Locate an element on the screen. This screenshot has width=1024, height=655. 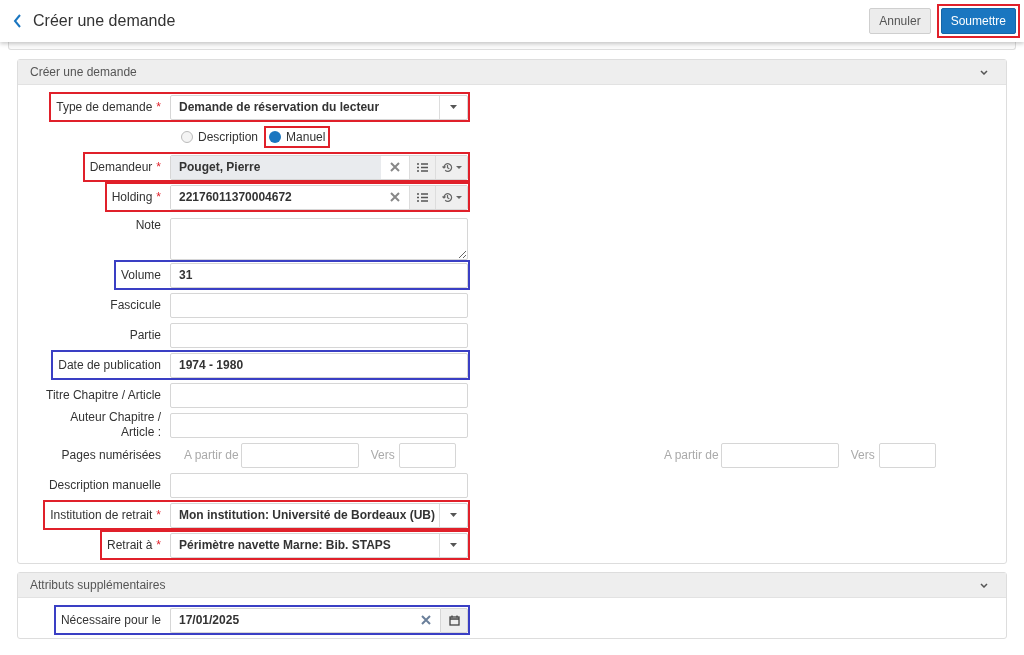
input-field: 31 is located at coordinates (319, 275).